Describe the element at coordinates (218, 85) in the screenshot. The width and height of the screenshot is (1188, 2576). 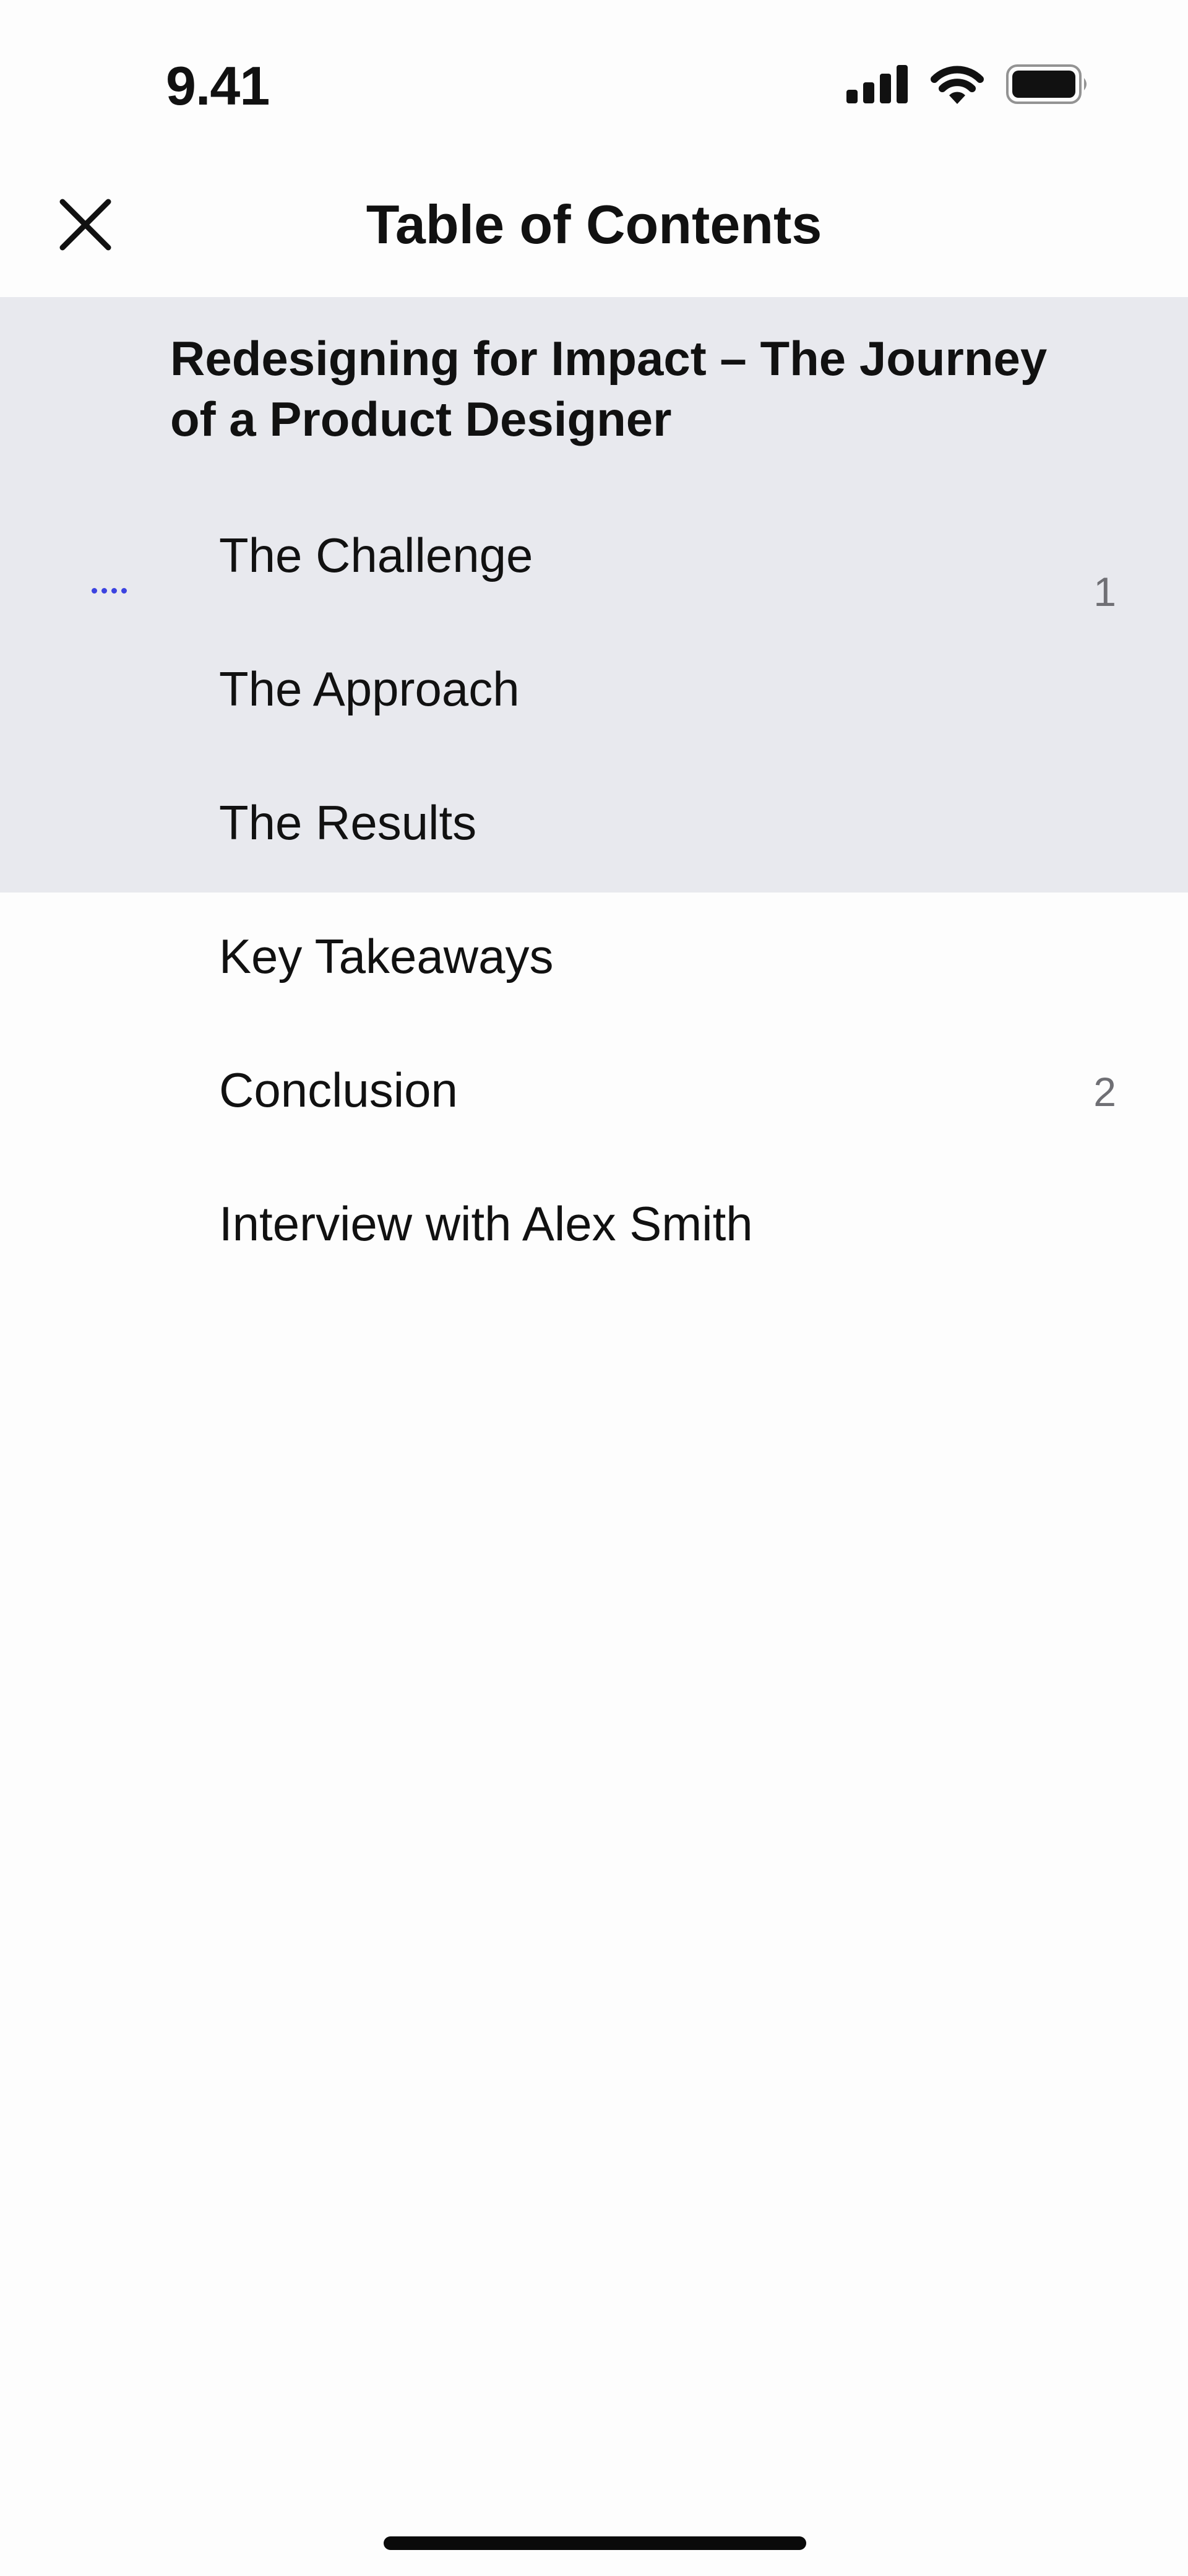
I see `status-time: 9.41` at that location.